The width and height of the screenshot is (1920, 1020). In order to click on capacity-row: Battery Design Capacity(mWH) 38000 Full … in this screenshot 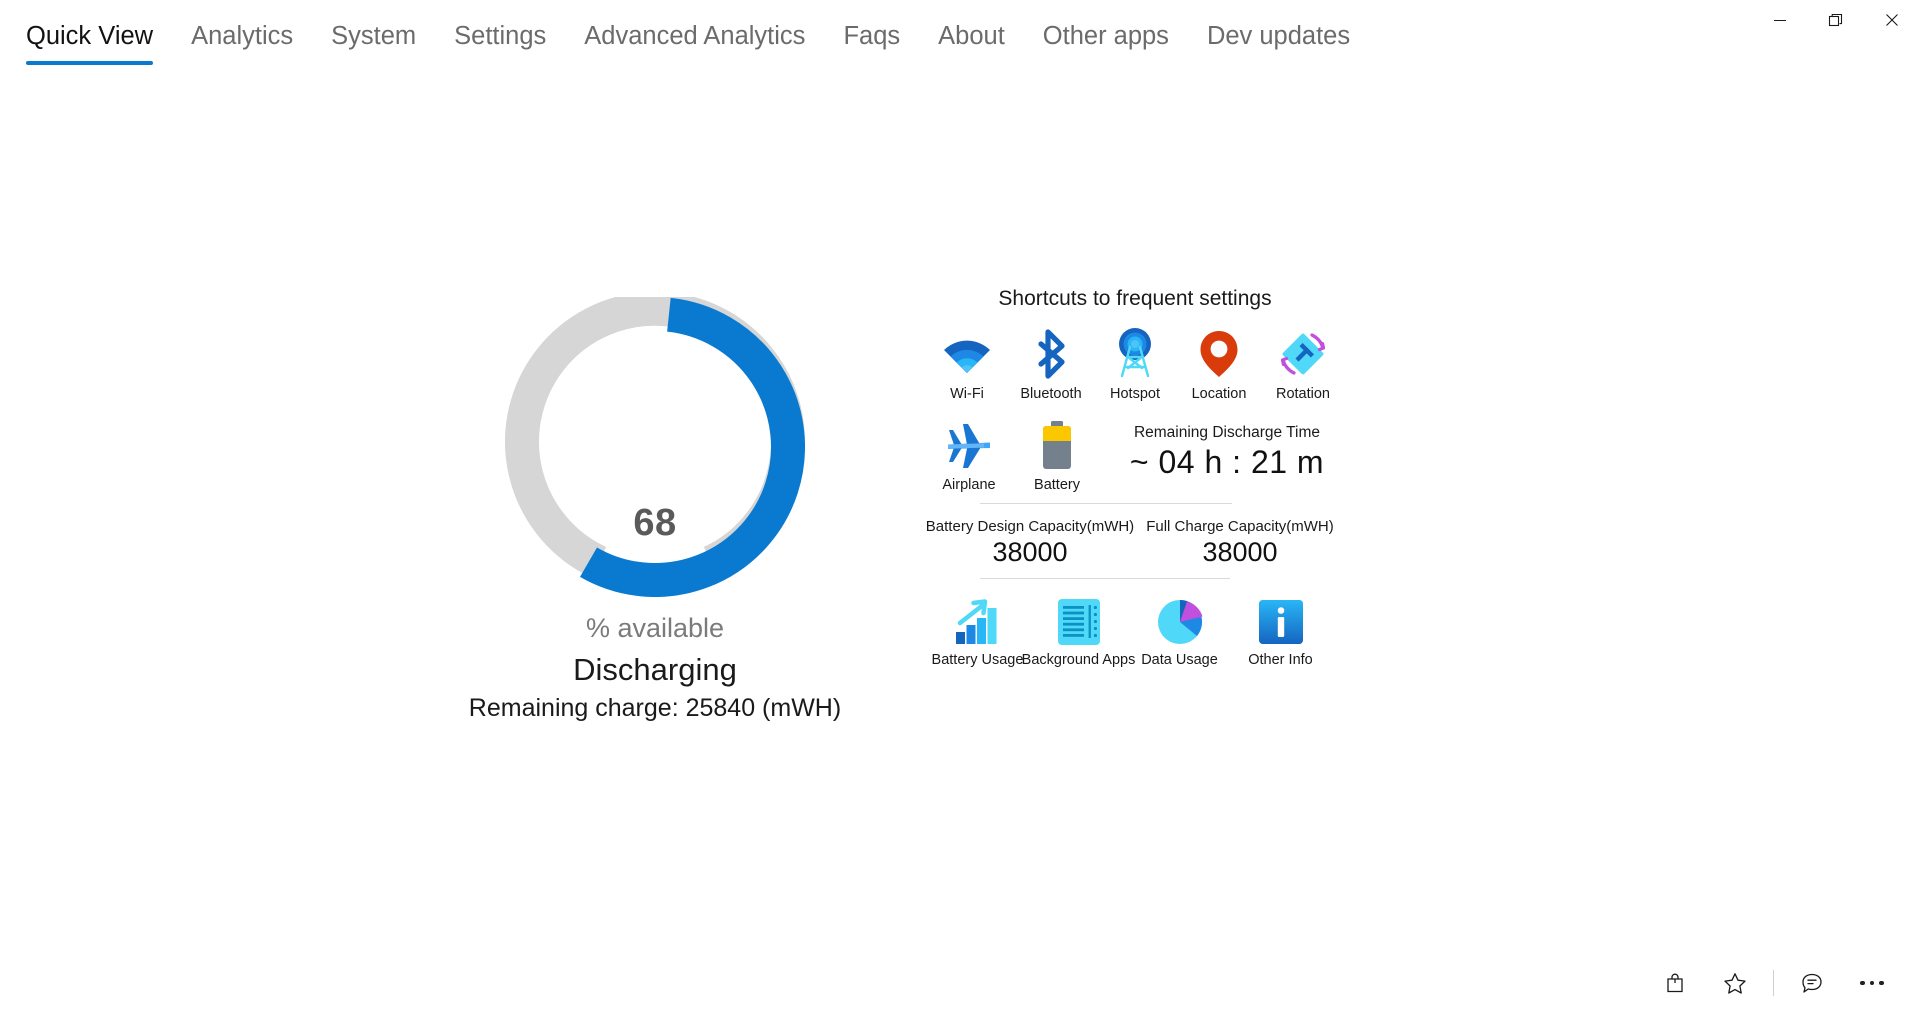, I will do `click(1135, 543)`.